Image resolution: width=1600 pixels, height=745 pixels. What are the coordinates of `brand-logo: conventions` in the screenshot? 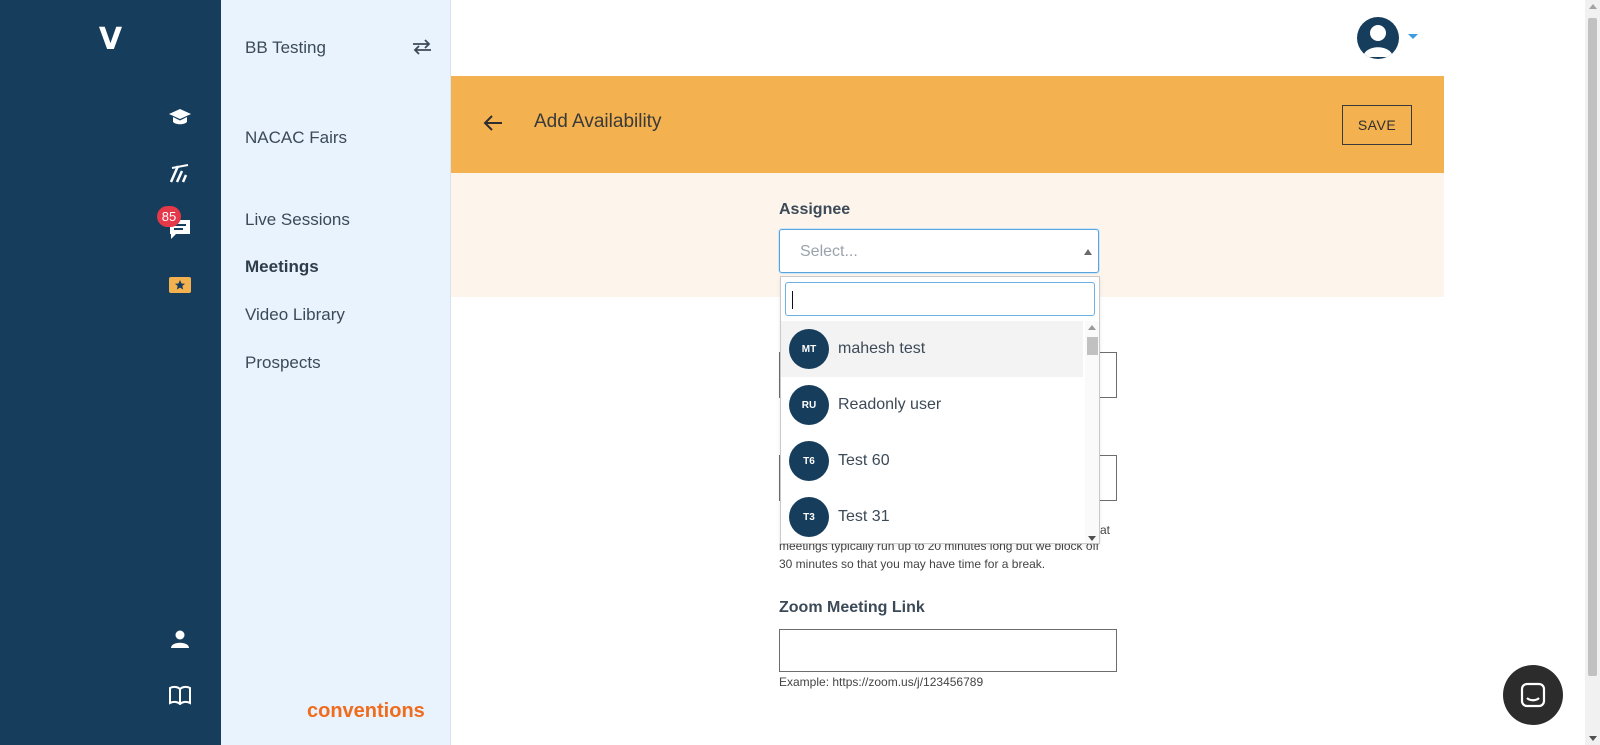 It's located at (366, 711).